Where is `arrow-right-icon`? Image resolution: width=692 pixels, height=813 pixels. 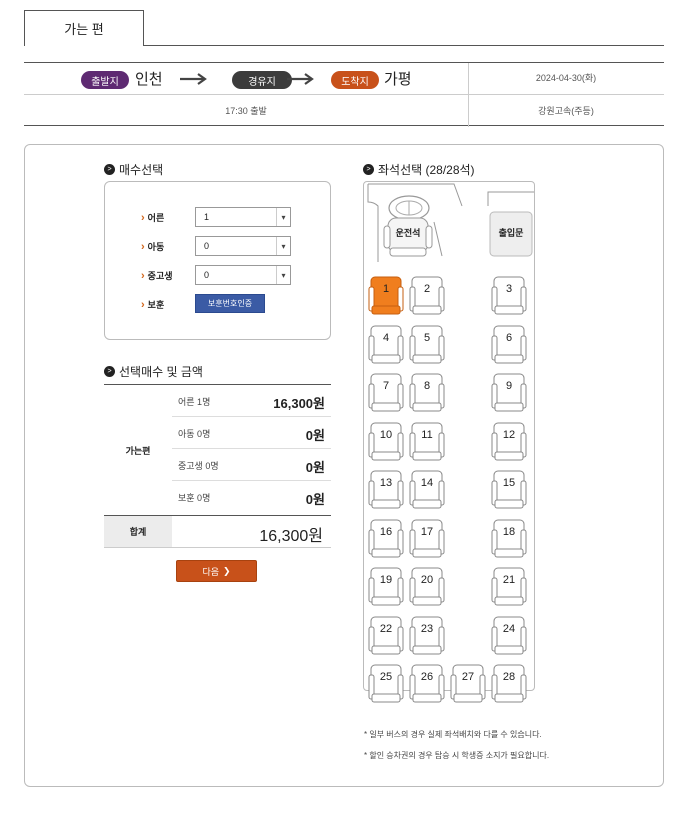 arrow-right-icon is located at coordinates (193, 79).